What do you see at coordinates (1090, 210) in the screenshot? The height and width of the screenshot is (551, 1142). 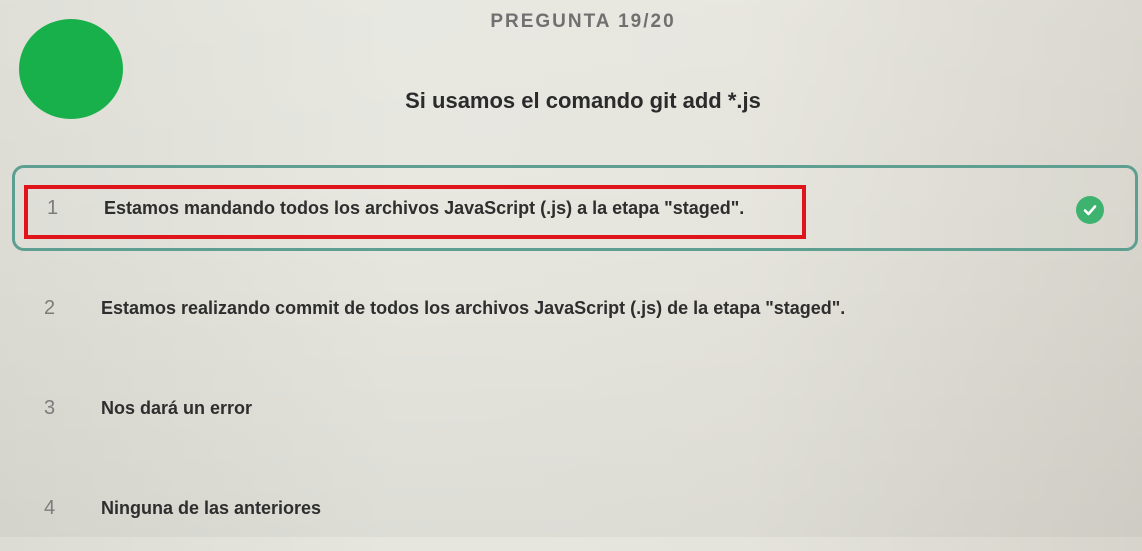 I see `check-circle-icon` at bounding box center [1090, 210].